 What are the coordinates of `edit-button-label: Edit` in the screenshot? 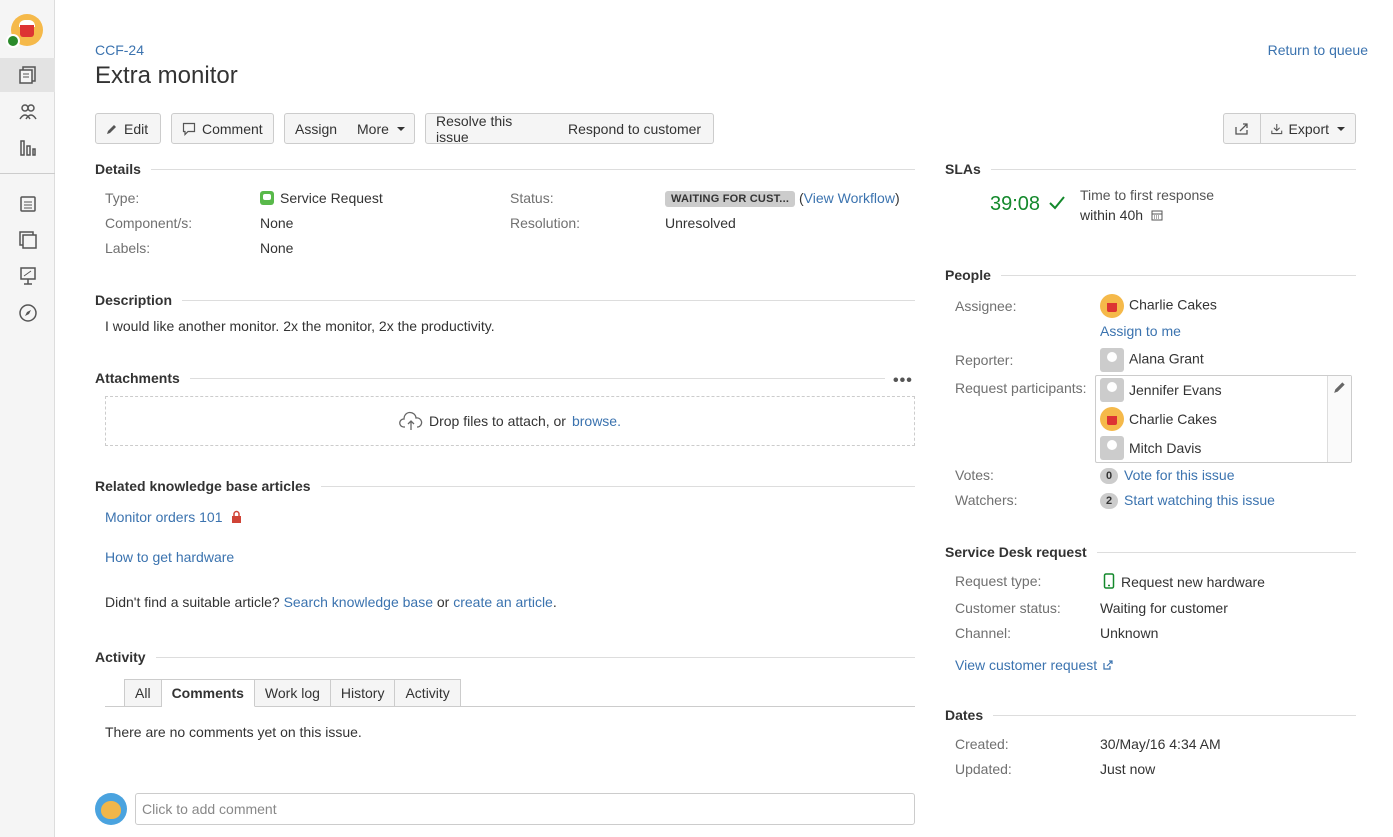 It's located at (136, 128).